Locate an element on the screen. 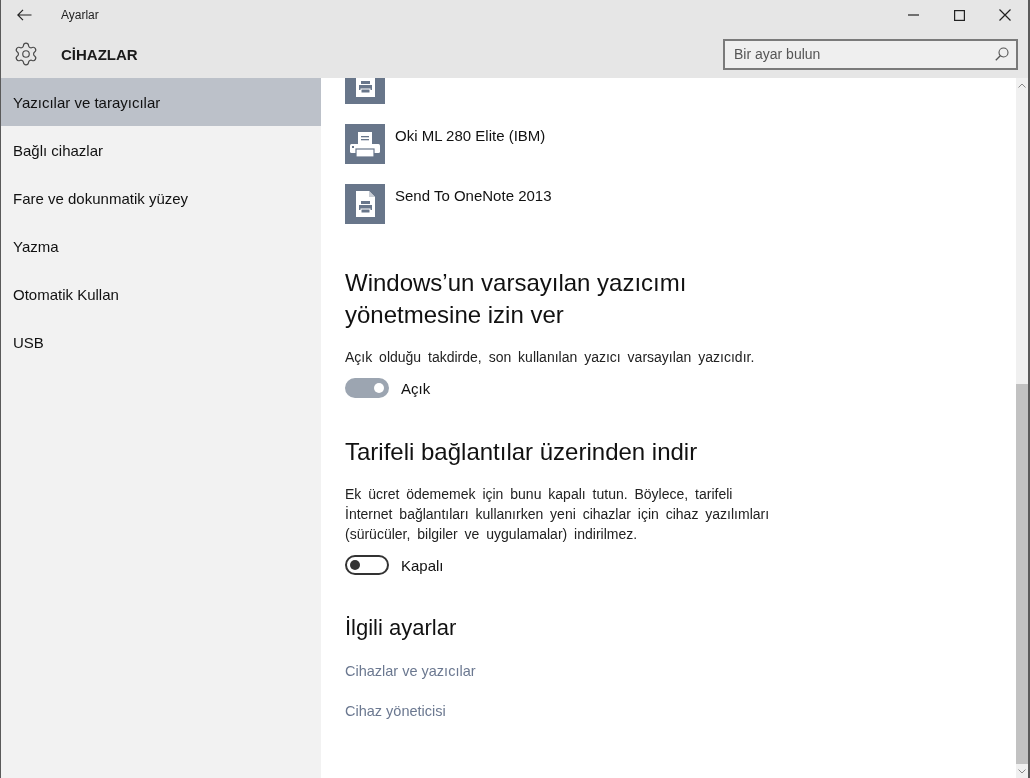 The image size is (1030, 778). minimize-icon is located at coordinates (913, 15).